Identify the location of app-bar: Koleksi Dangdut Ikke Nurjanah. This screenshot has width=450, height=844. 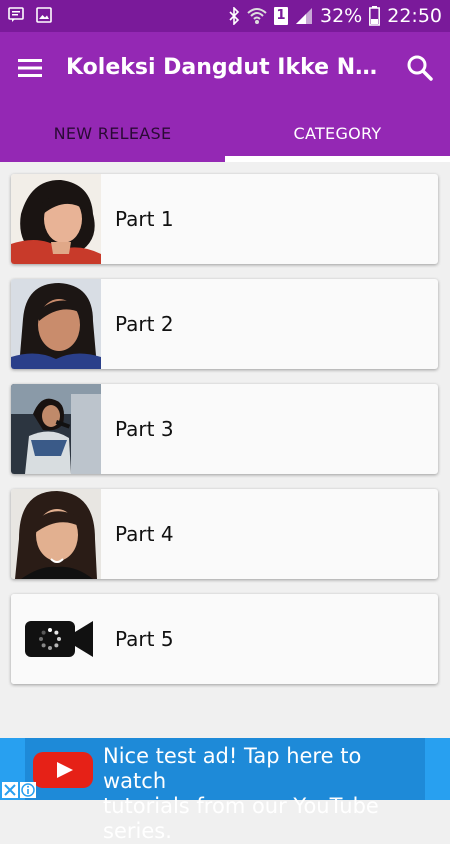
(225, 68).